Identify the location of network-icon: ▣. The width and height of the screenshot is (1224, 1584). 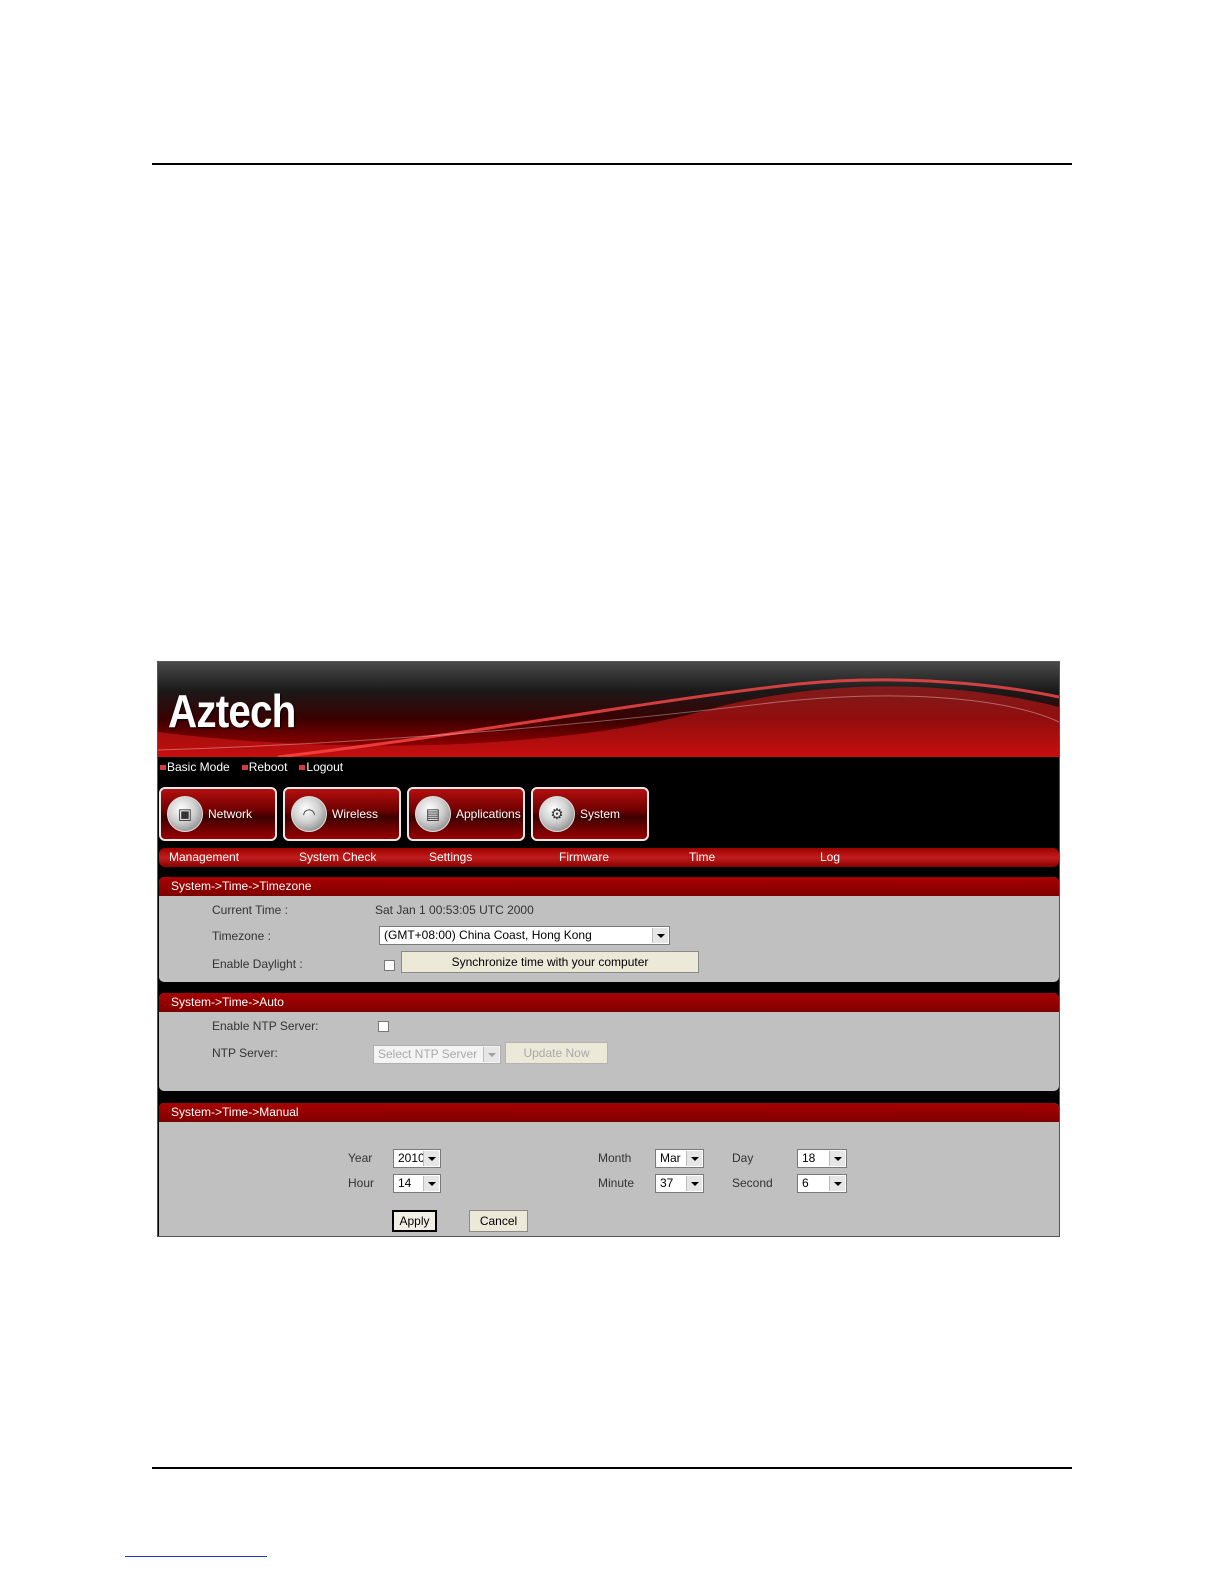
(185, 814).